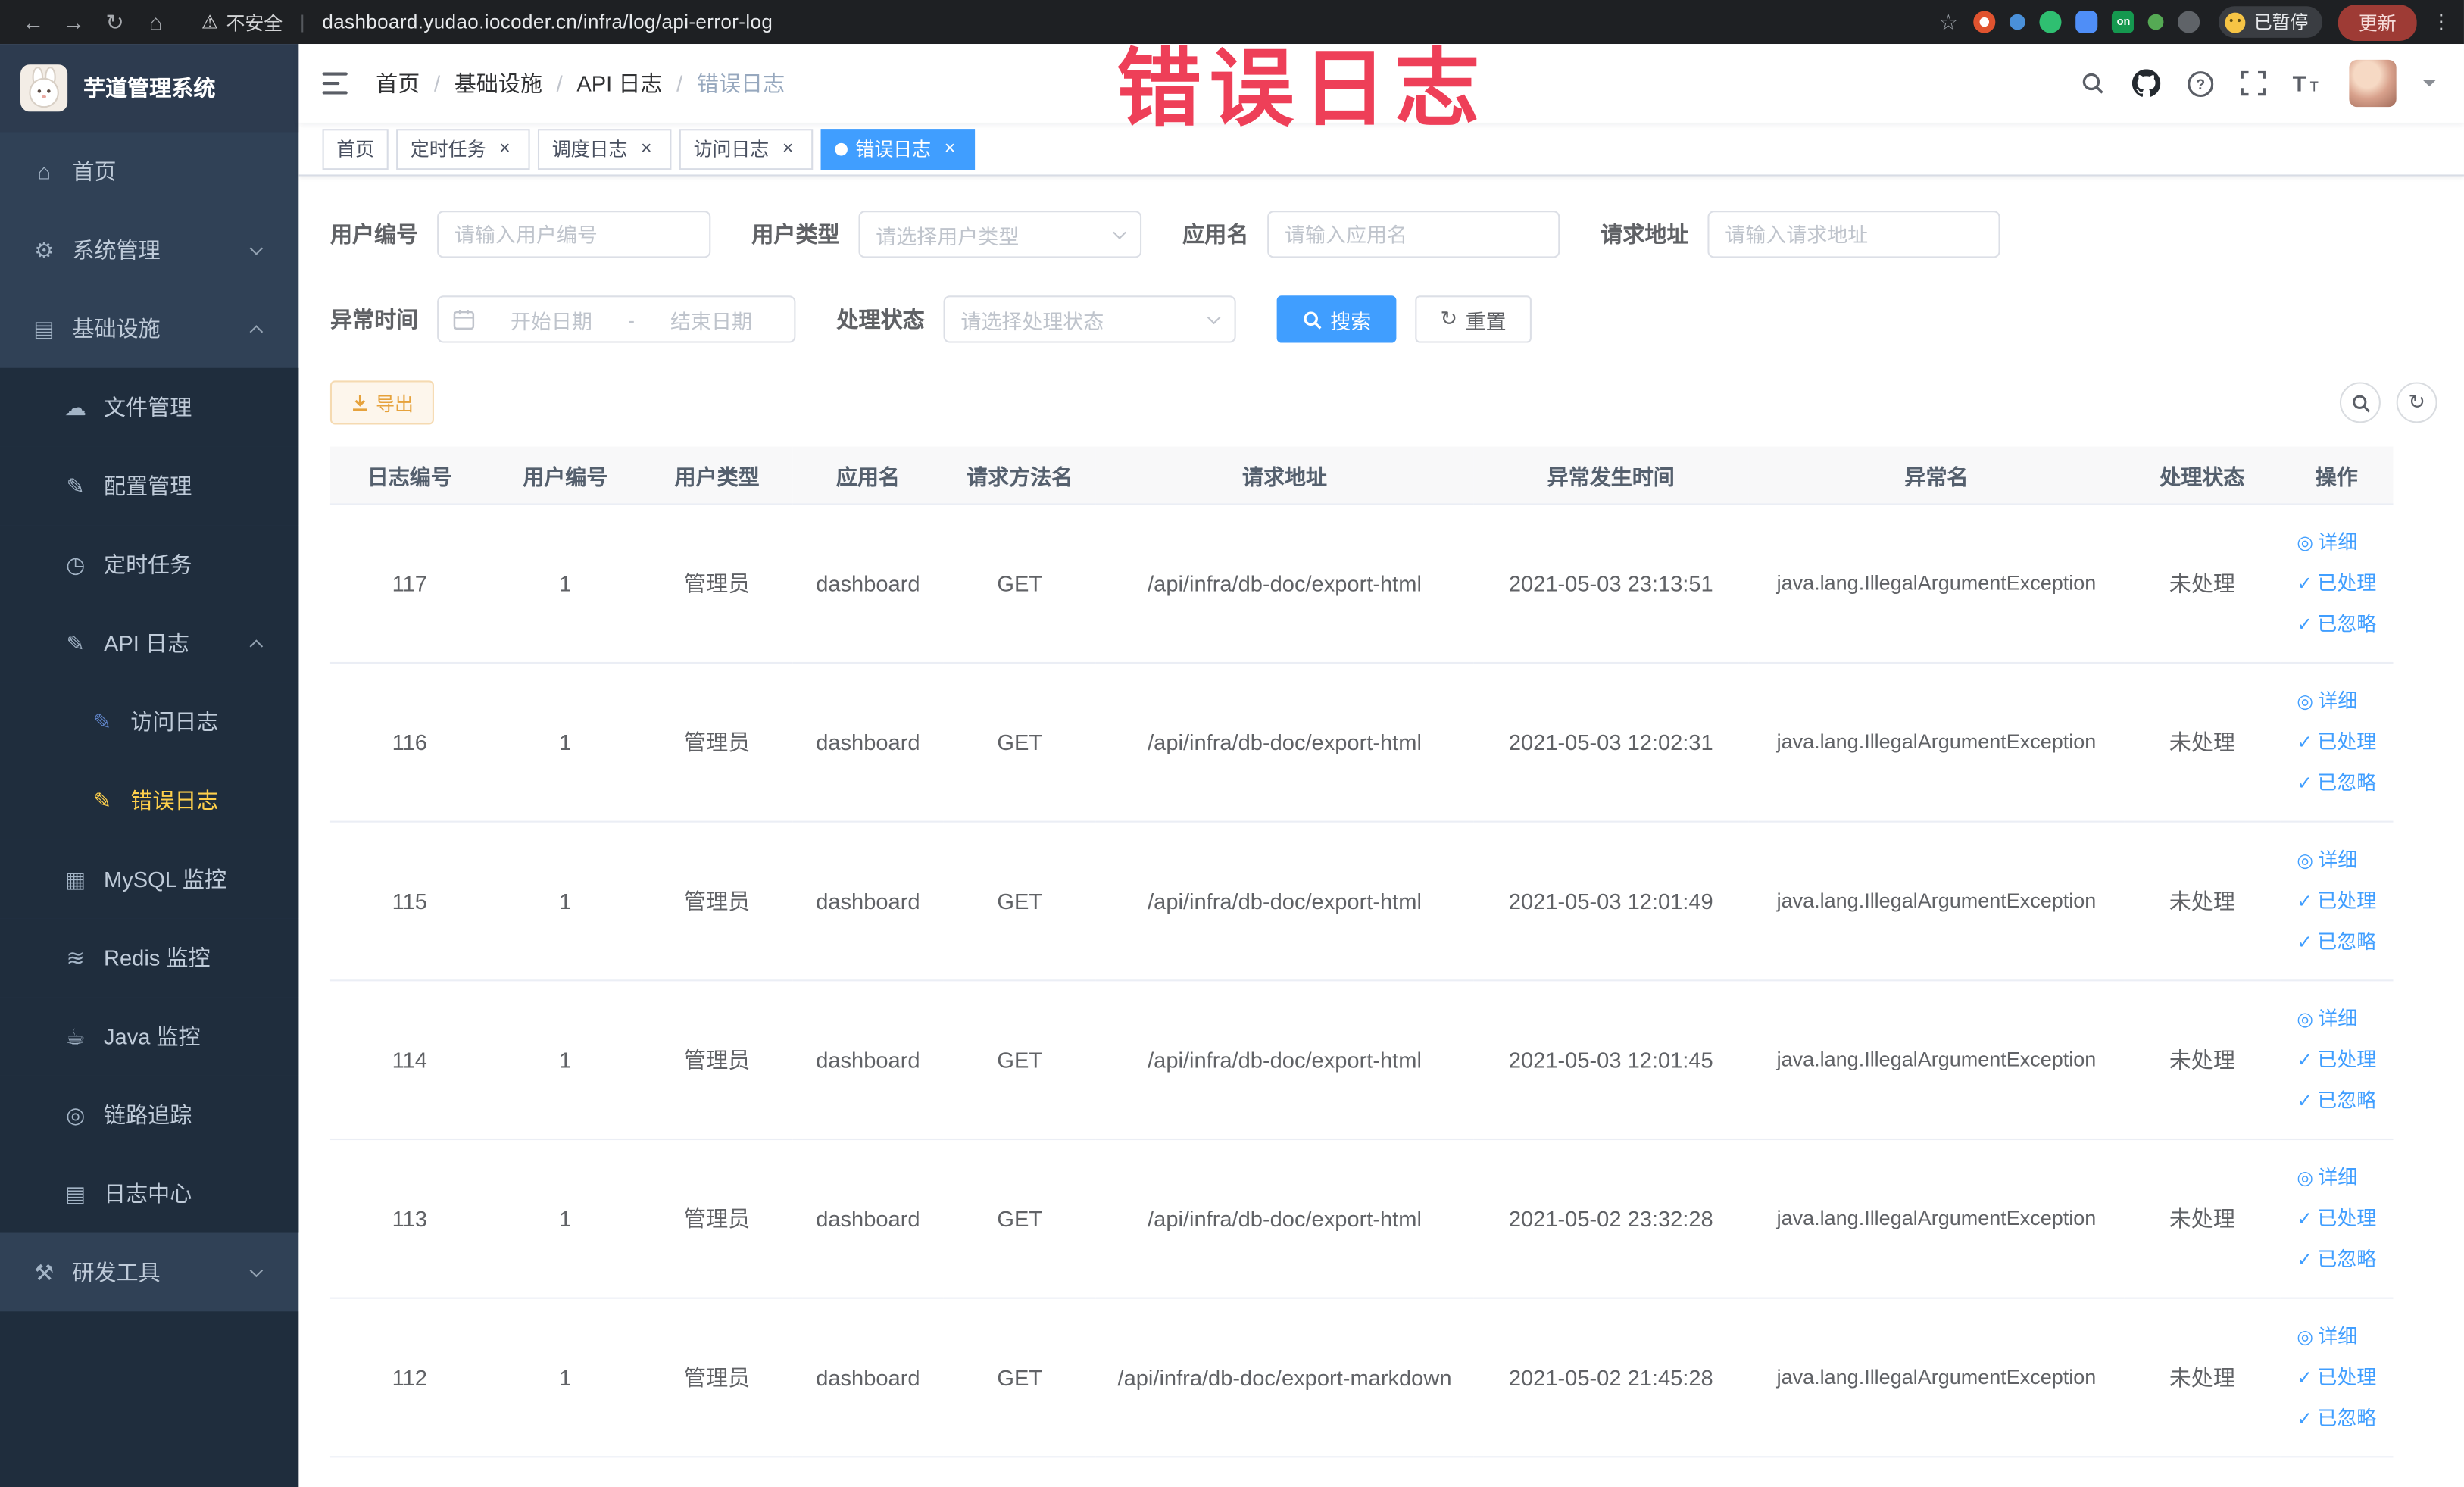 Image resolution: width=2464 pixels, height=1487 pixels. I want to click on help-icon: ?, so click(2201, 83).